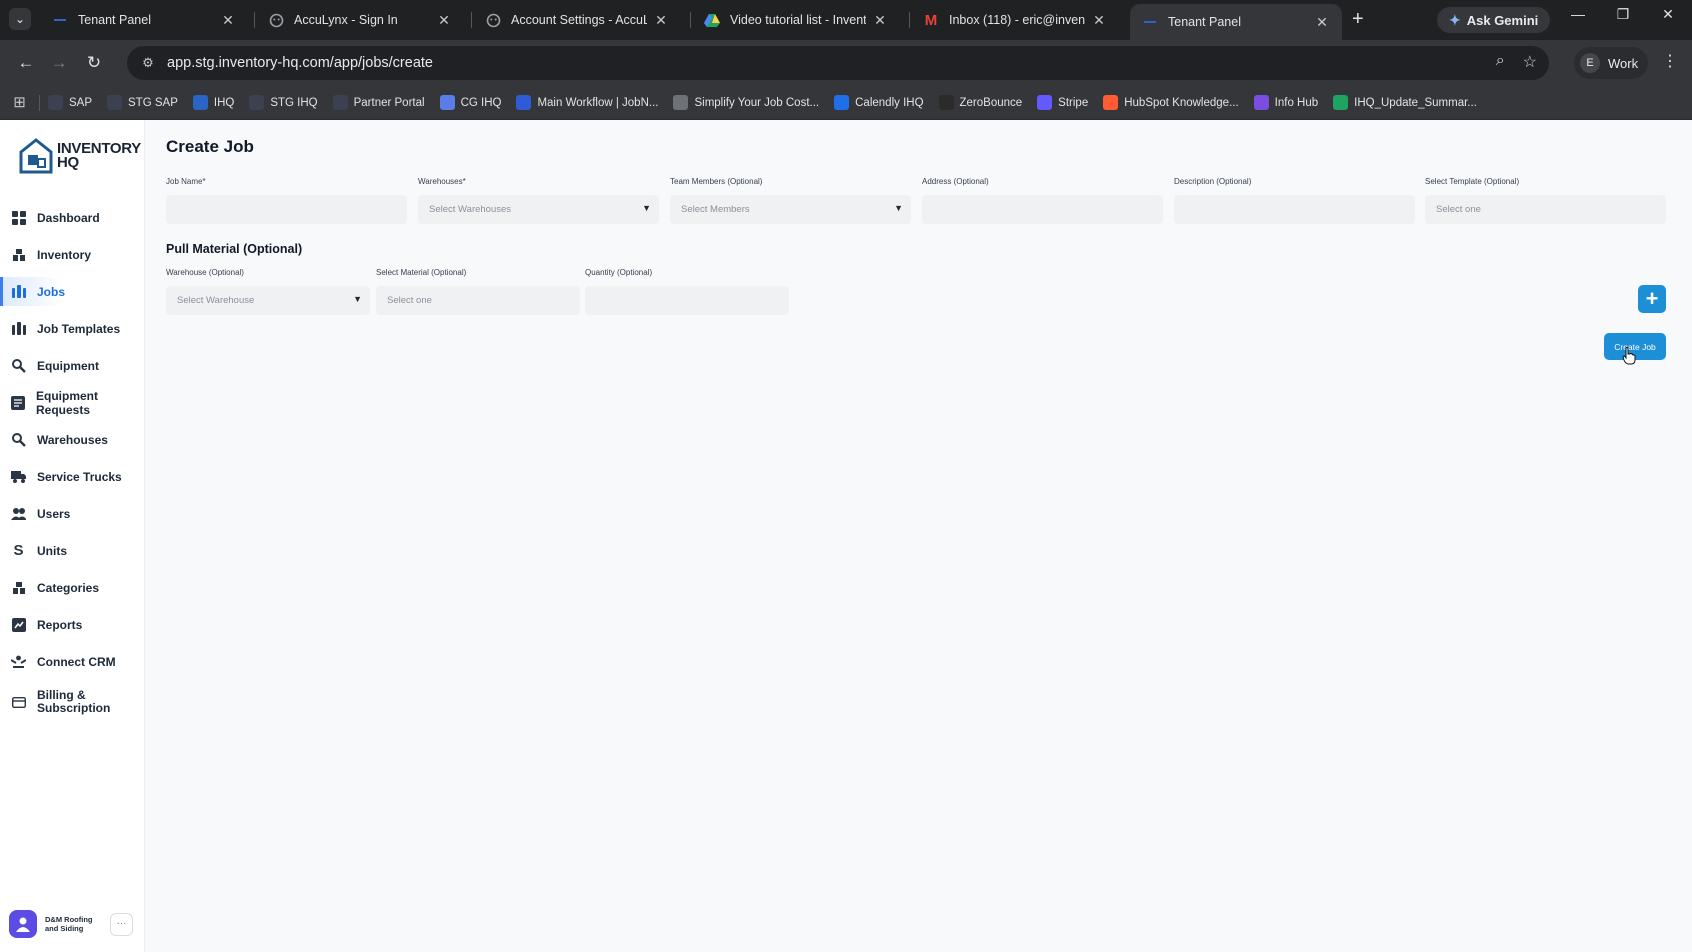 The image size is (1692, 952). Describe the element at coordinates (1545, 209) in the screenshot. I see `template-select: Select one` at that location.